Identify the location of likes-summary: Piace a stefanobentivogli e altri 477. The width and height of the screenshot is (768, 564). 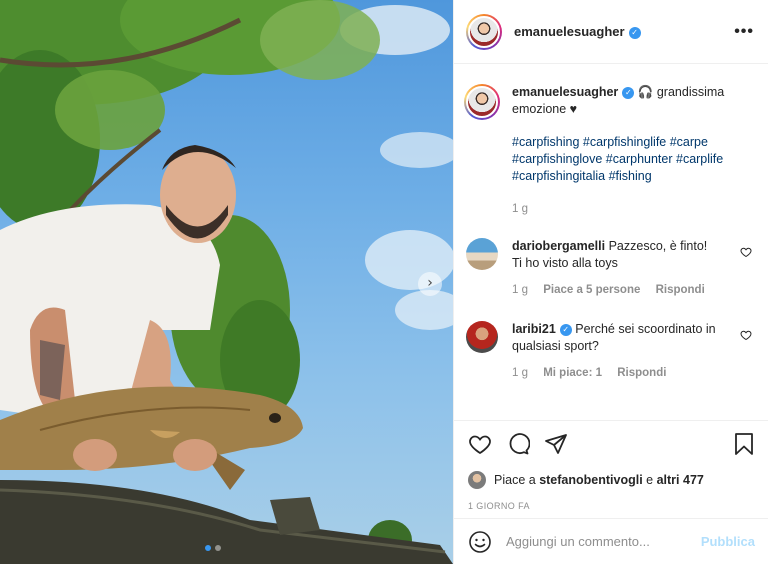
(611, 480).